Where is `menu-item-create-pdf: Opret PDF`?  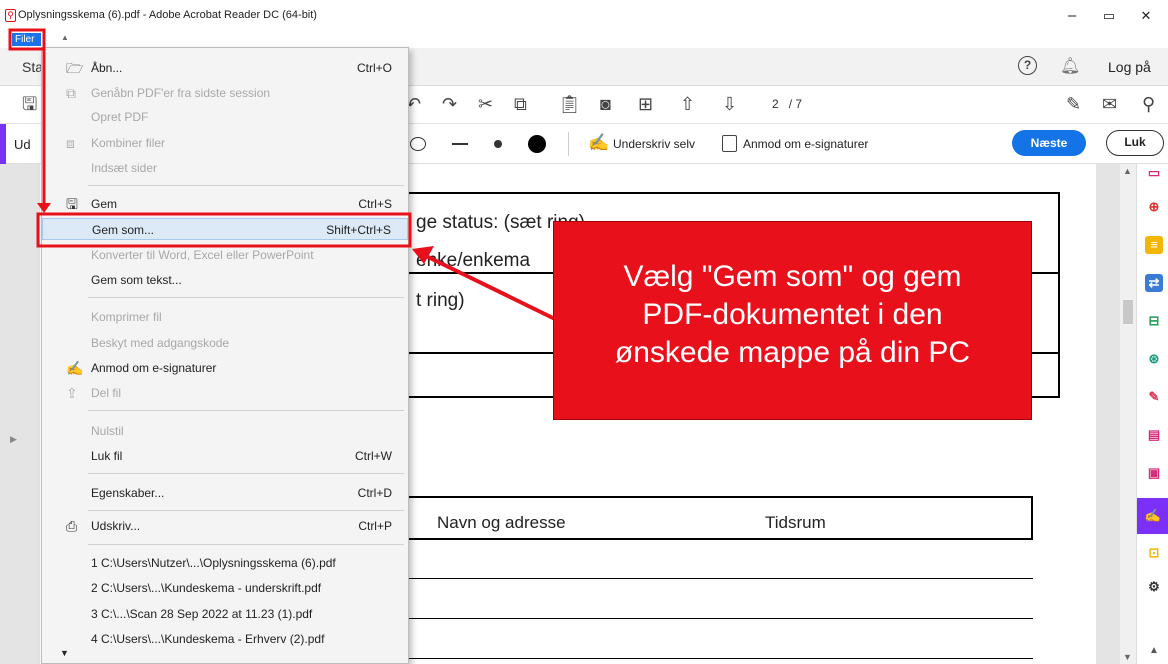 menu-item-create-pdf: Opret PDF is located at coordinates (225, 117).